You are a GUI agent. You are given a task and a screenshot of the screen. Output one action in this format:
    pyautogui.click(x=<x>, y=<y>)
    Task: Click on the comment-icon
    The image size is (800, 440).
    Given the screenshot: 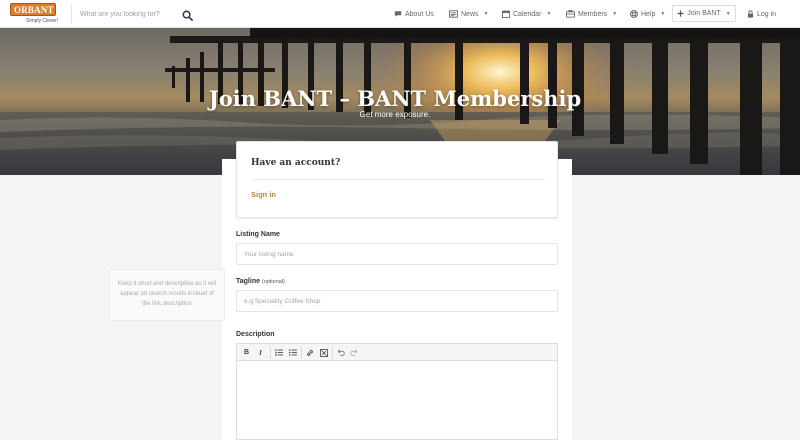 What is the action you would take?
    pyautogui.click(x=398, y=14)
    